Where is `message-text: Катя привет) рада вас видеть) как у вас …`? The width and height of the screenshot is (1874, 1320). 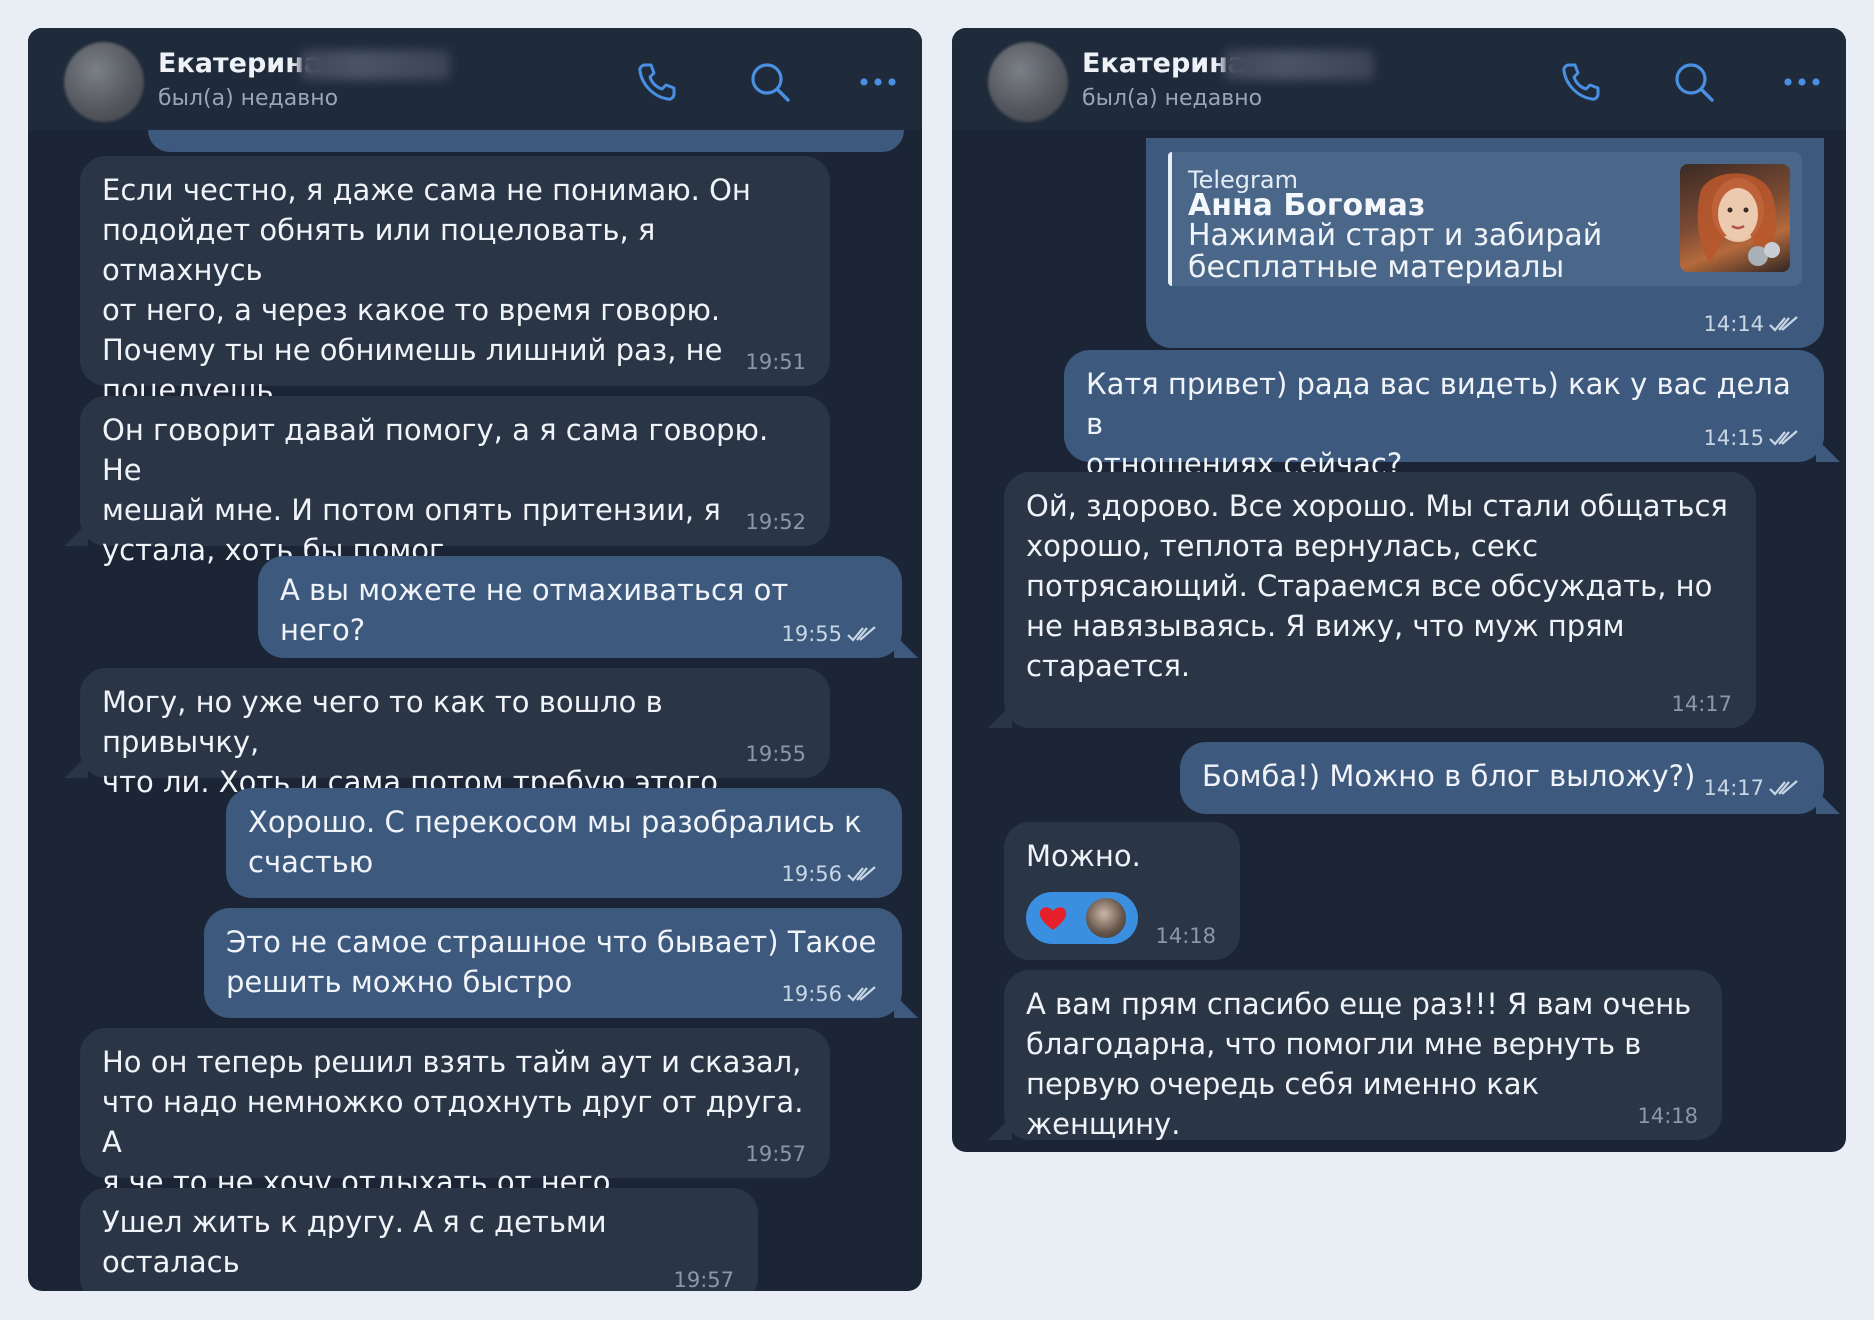 message-text: Катя привет) рада вас видеть) как у вас … is located at coordinates (1438, 424).